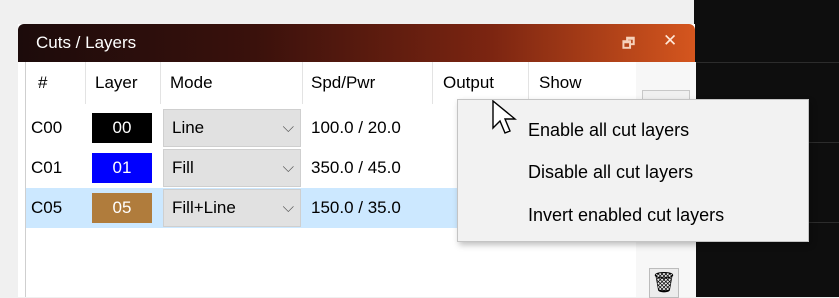  What do you see at coordinates (188, 127) in the screenshot?
I see `mode-value: Line` at bounding box center [188, 127].